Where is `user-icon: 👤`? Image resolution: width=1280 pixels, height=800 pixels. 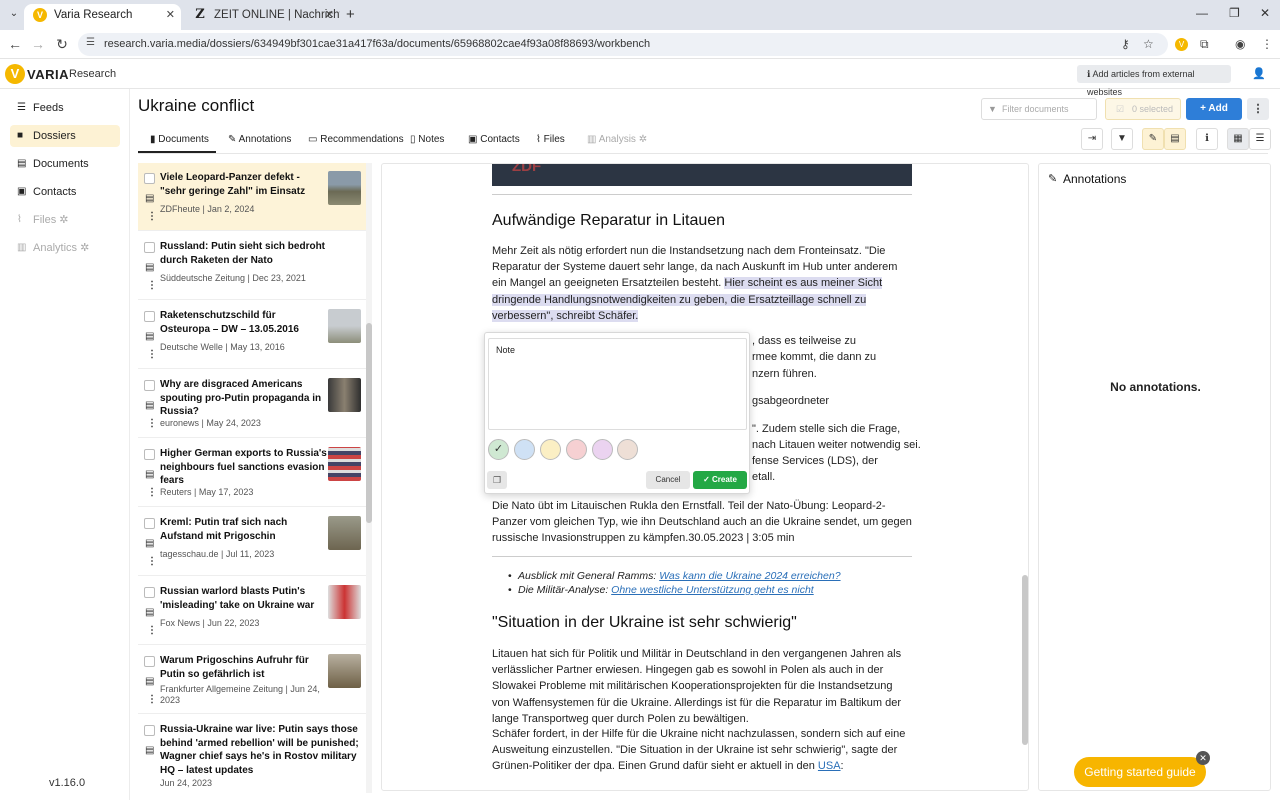
user-icon: 👤 is located at coordinates (1259, 73).